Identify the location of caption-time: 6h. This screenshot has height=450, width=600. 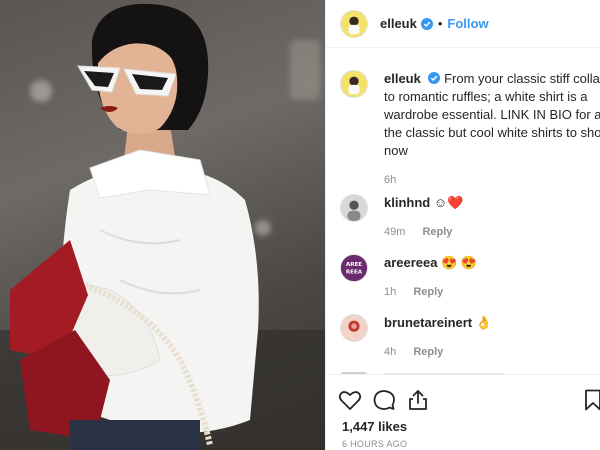
(390, 180).